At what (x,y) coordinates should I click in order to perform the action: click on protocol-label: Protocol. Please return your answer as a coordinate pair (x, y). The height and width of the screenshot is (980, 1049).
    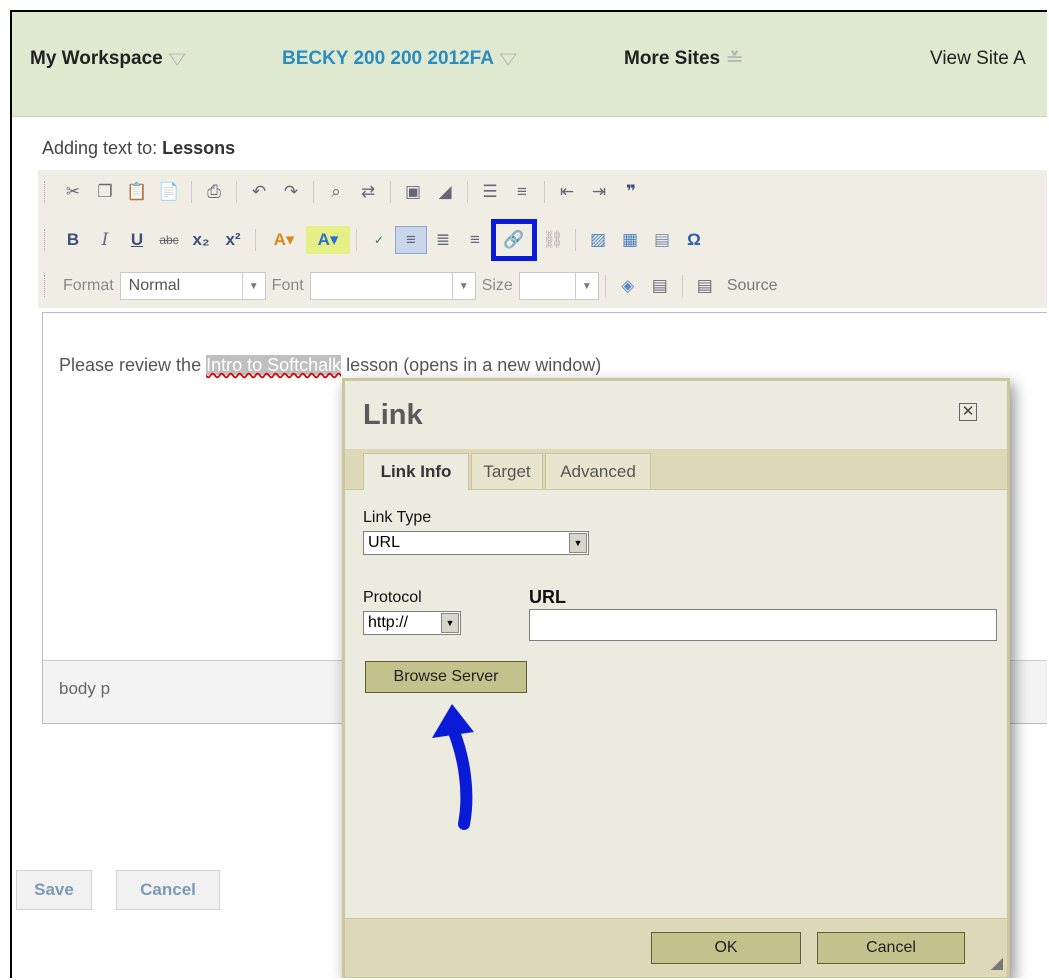
    Looking at the image, I should click on (392, 597).